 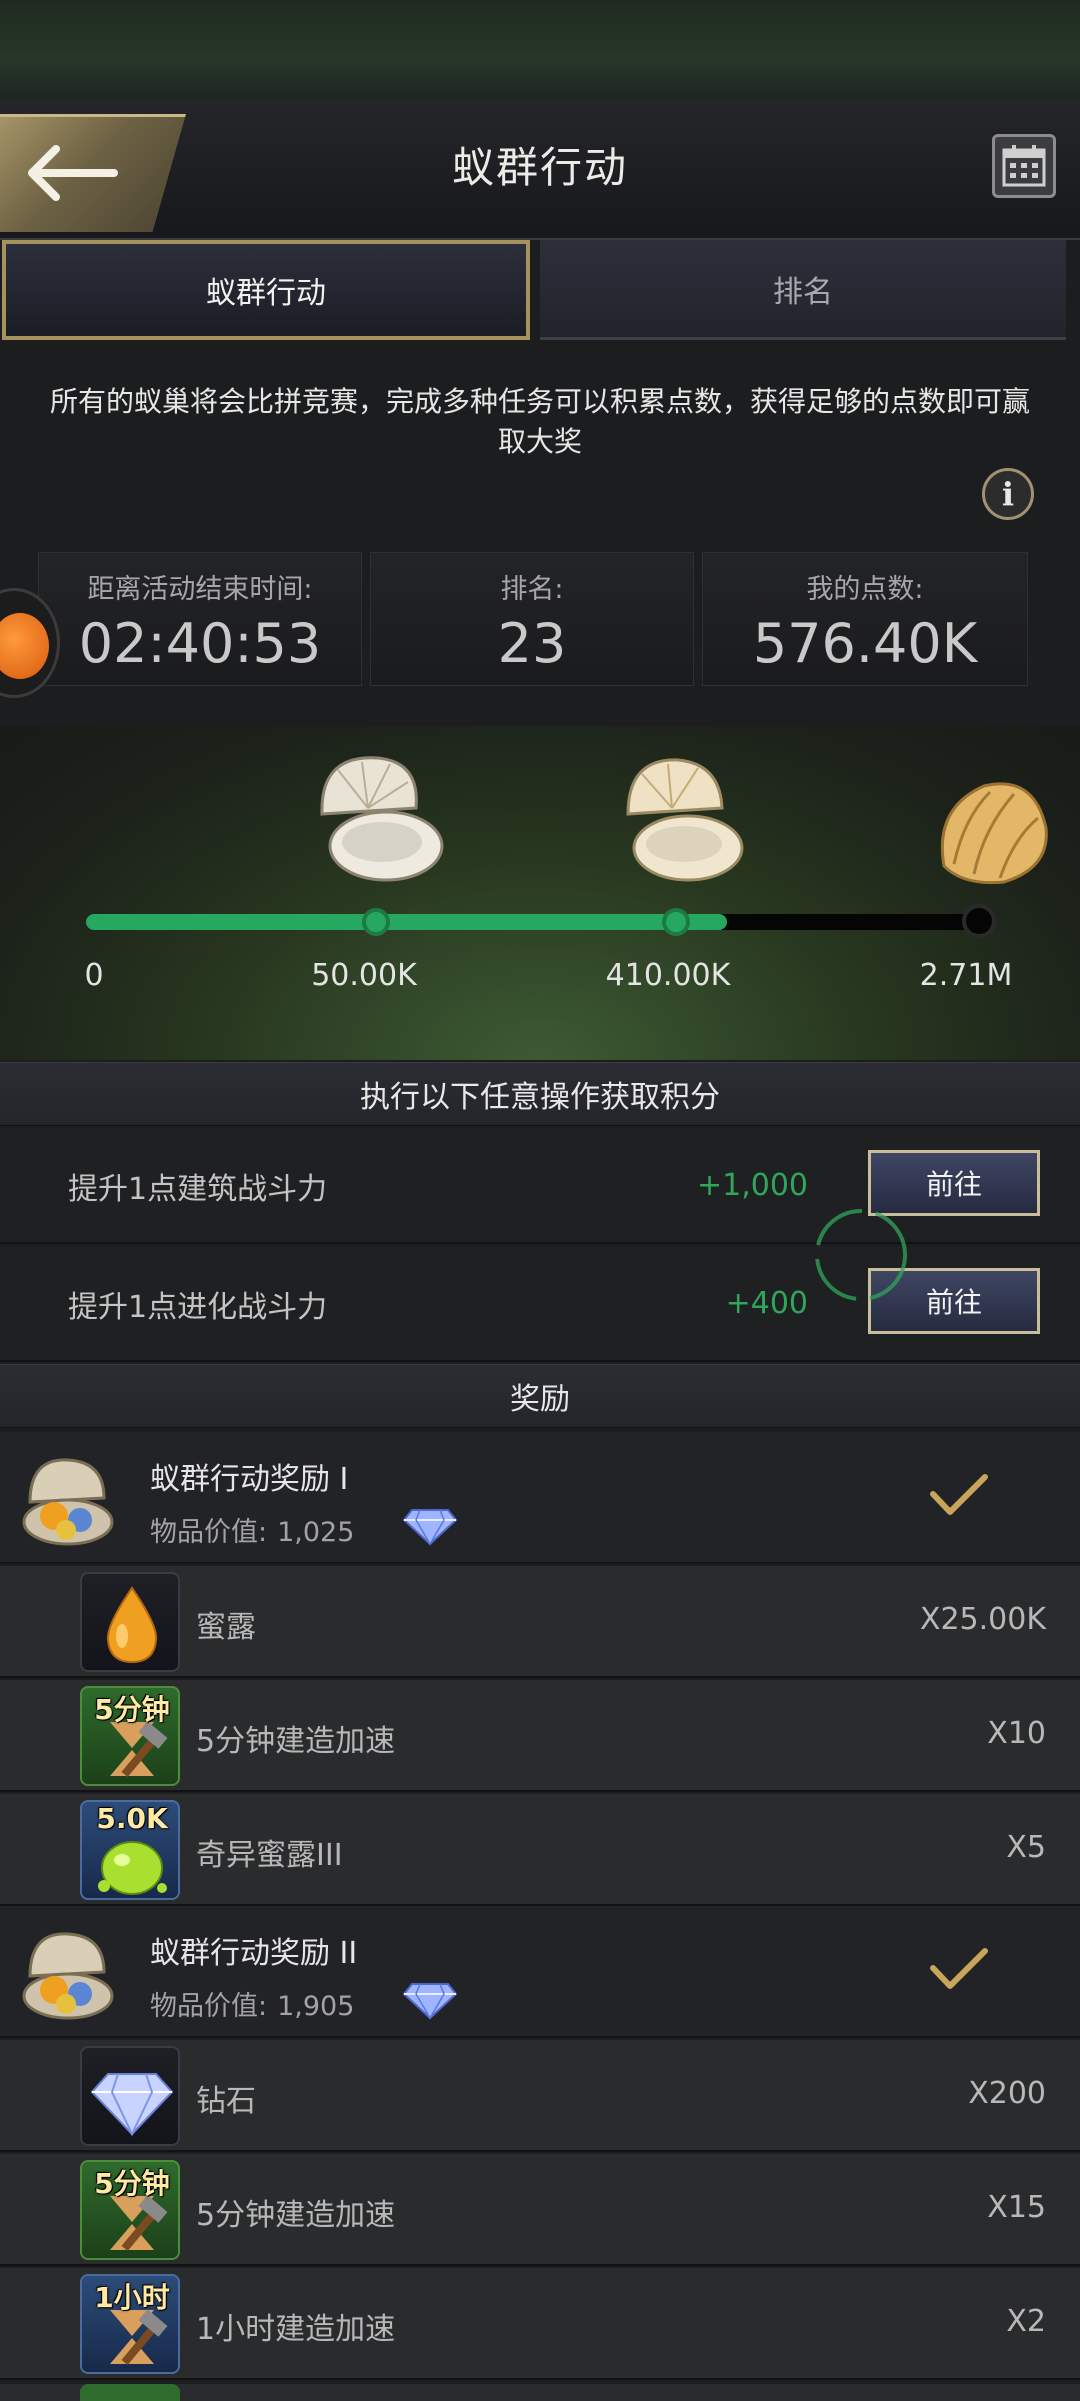 I want to click on reward-tier-title: 蚁群行动奖励 II, so click(x=254, y=1953).